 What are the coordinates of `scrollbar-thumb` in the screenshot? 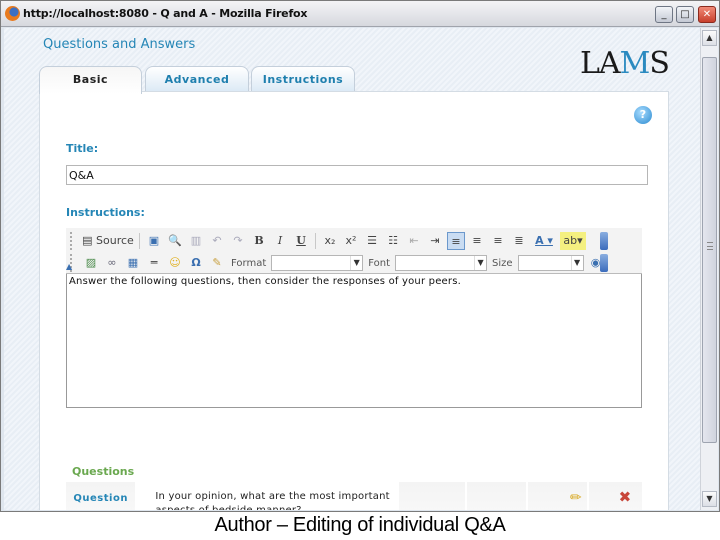 It's located at (709, 250).